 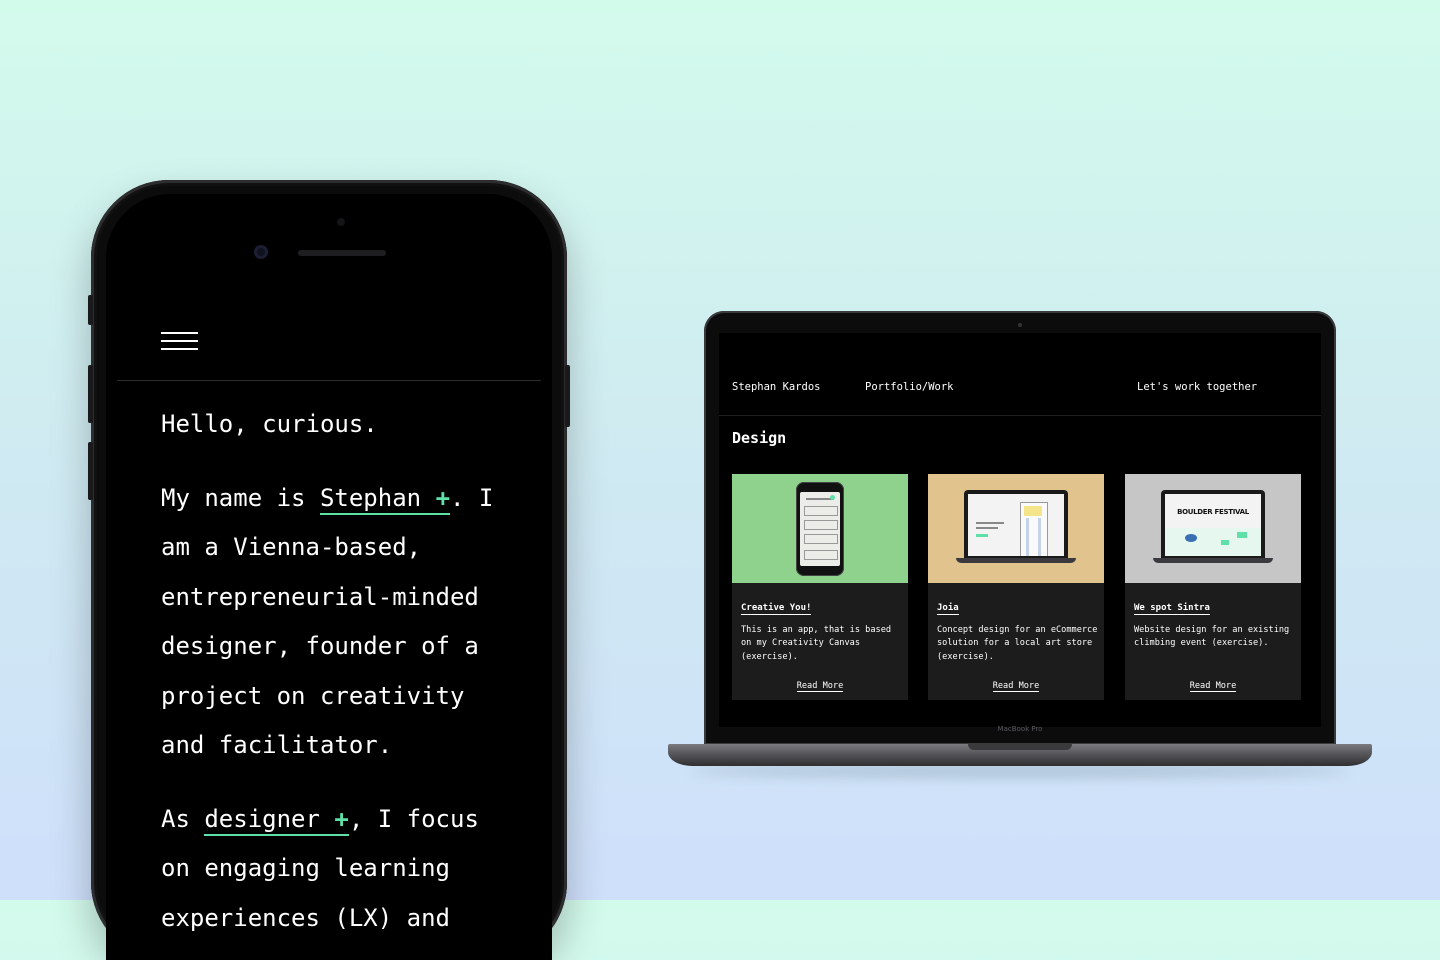 What do you see at coordinates (776, 387) in the screenshot?
I see `nav-name: Stephan Kardos` at bounding box center [776, 387].